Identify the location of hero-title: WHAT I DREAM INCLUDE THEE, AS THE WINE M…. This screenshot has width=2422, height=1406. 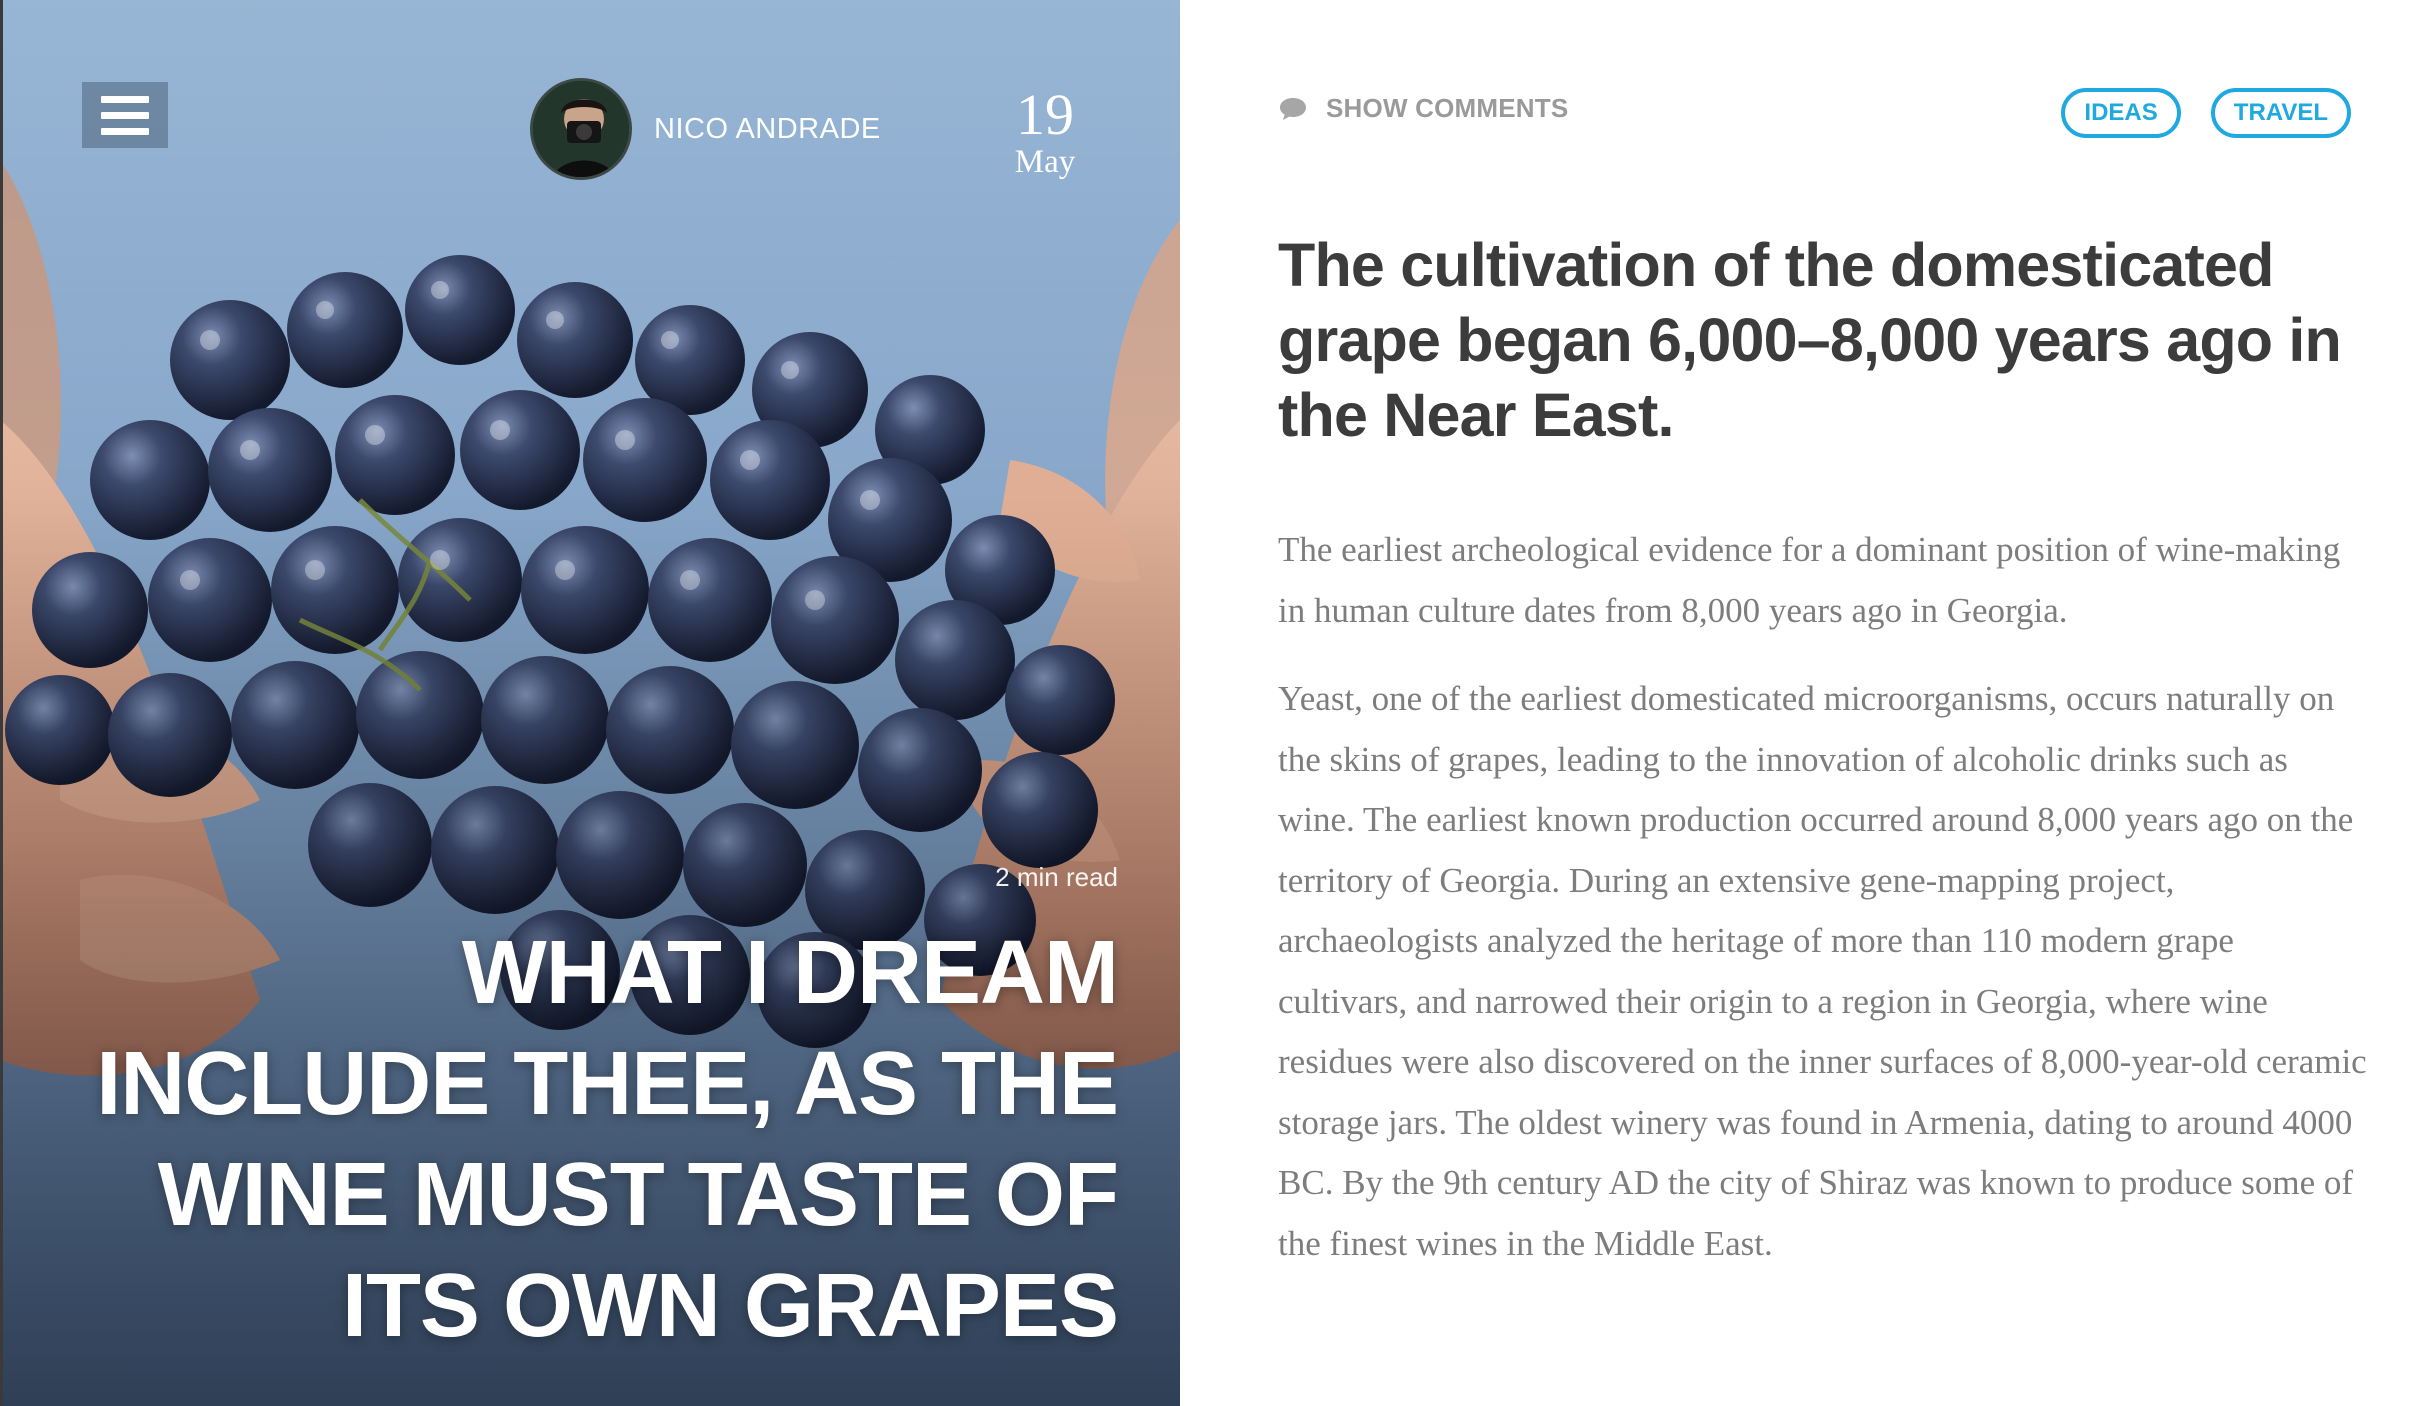
(607, 1139).